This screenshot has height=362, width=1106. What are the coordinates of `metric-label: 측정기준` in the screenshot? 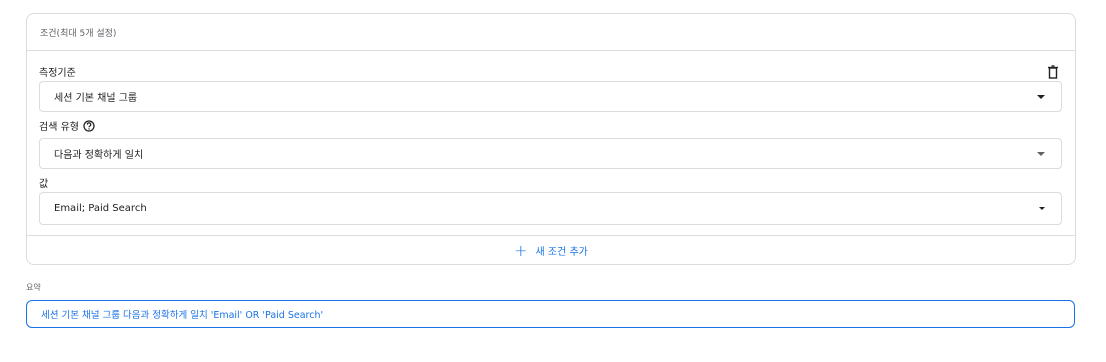 It's located at (57, 73).